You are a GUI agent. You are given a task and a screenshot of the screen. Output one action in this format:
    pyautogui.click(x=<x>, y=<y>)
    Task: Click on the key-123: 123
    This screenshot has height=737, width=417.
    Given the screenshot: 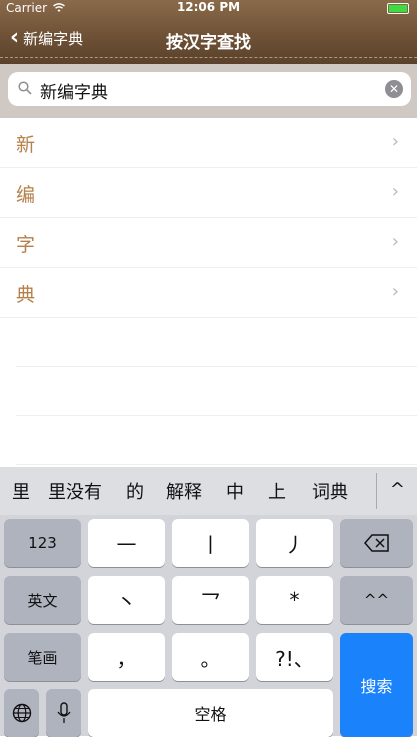 What is the action you would take?
    pyautogui.click(x=42, y=543)
    